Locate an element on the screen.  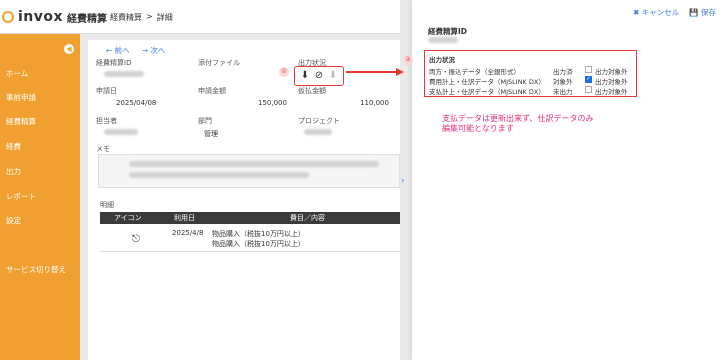
breadcrumb: 経費精算 > 詳細 is located at coordinates (141, 17).